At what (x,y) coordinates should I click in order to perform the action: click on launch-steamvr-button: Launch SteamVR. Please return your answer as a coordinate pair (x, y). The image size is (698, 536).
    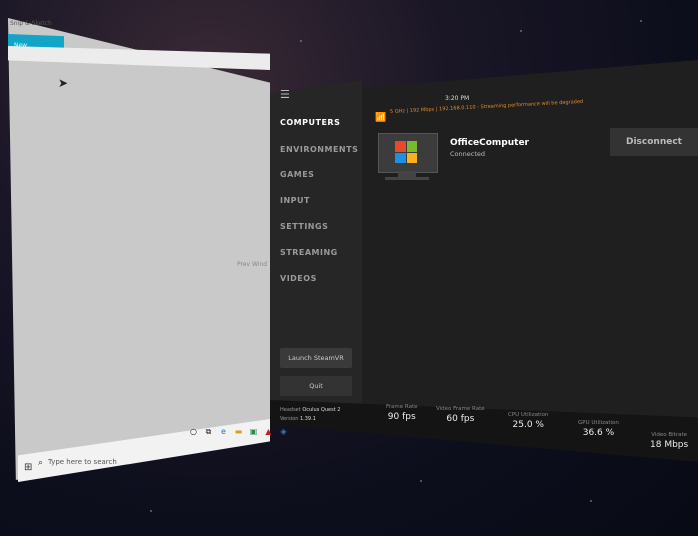
    Looking at the image, I should click on (316, 358).